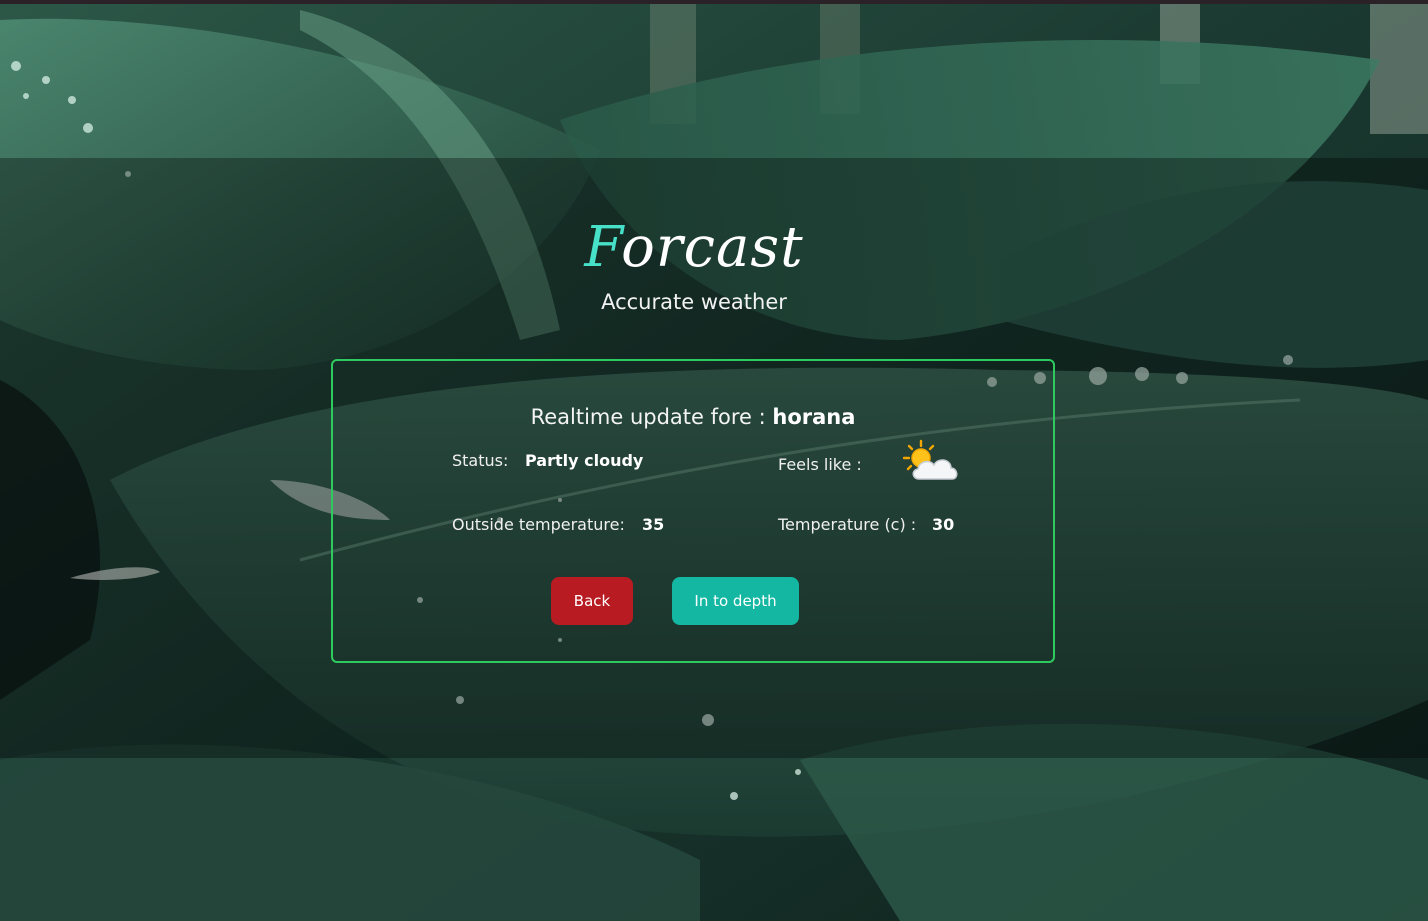  I want to click on back-button: Back, so click(592, 601).